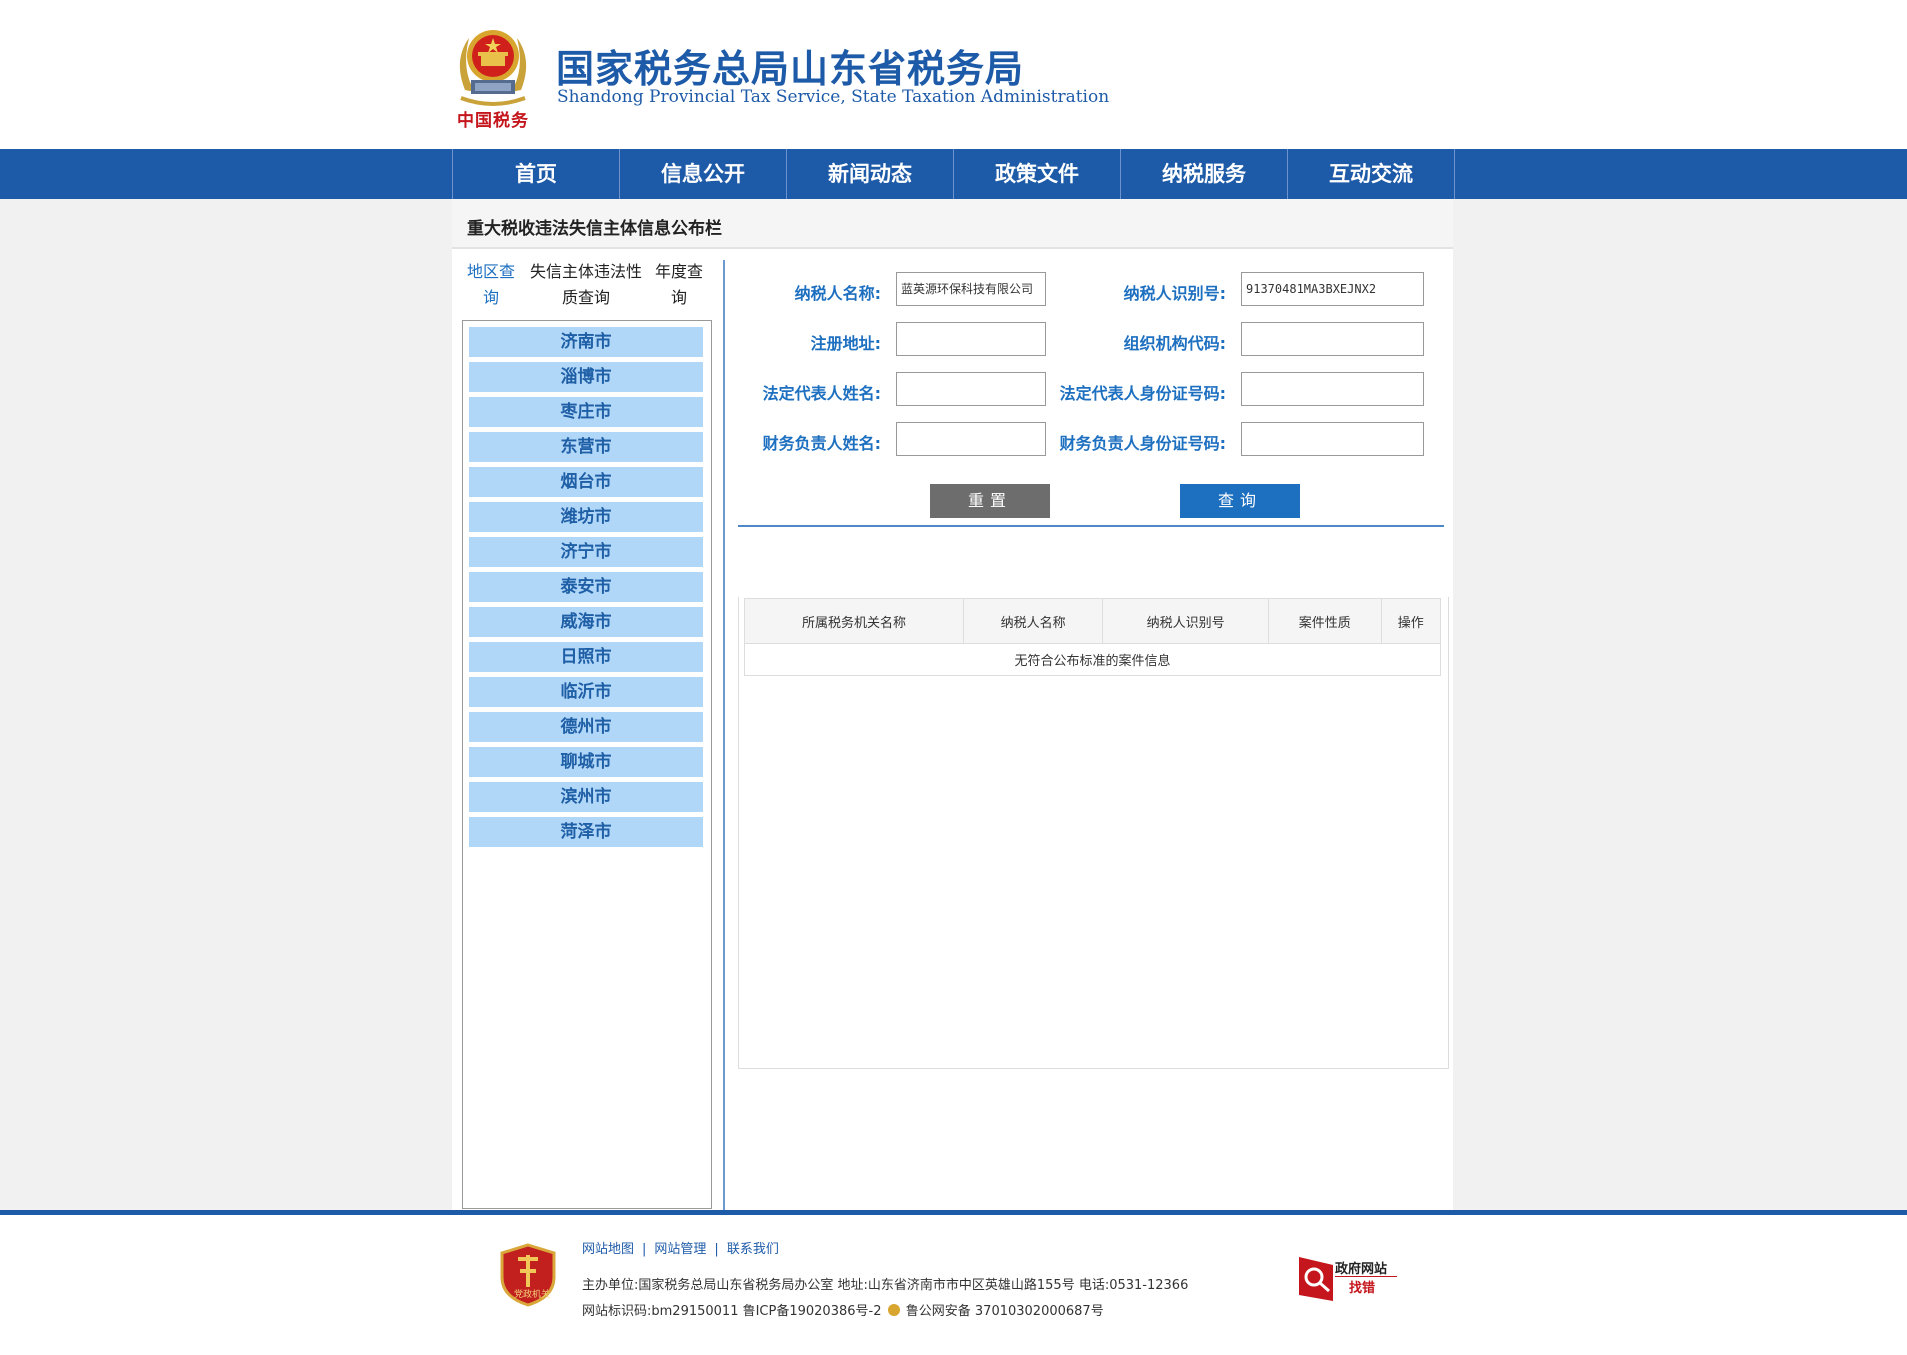  Describe the element at coordinates (724, 735) in the screenshot. I see `column-divider` at that location.